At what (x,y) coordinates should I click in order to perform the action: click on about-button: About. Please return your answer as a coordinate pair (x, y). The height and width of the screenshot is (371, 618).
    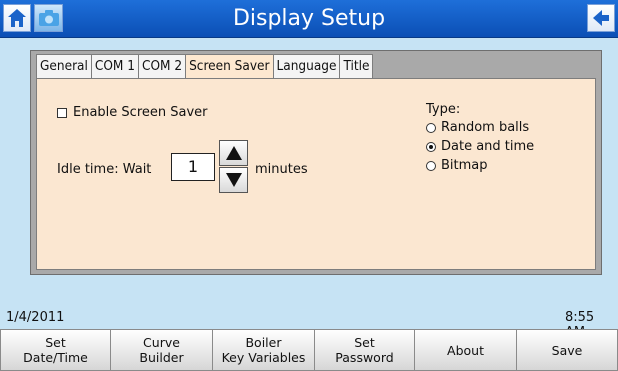
    Looking at the image, I should click on (465, 350).